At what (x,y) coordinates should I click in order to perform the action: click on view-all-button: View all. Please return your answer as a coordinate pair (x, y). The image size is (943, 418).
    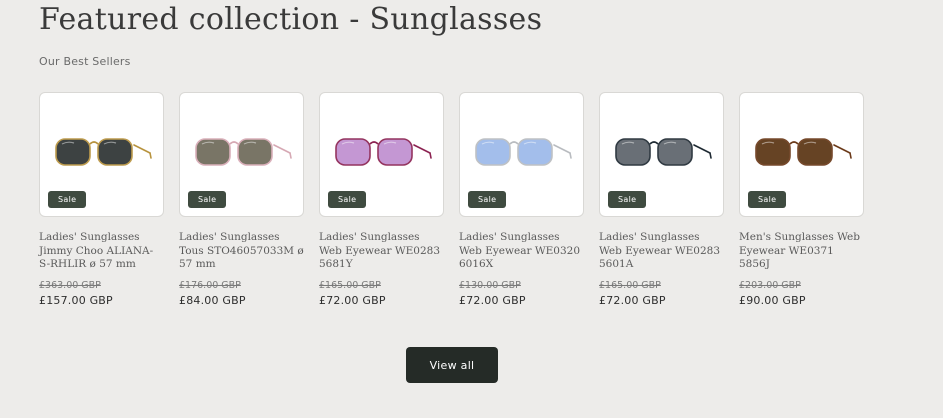
    Looking at the image, I should click on (452, 365).